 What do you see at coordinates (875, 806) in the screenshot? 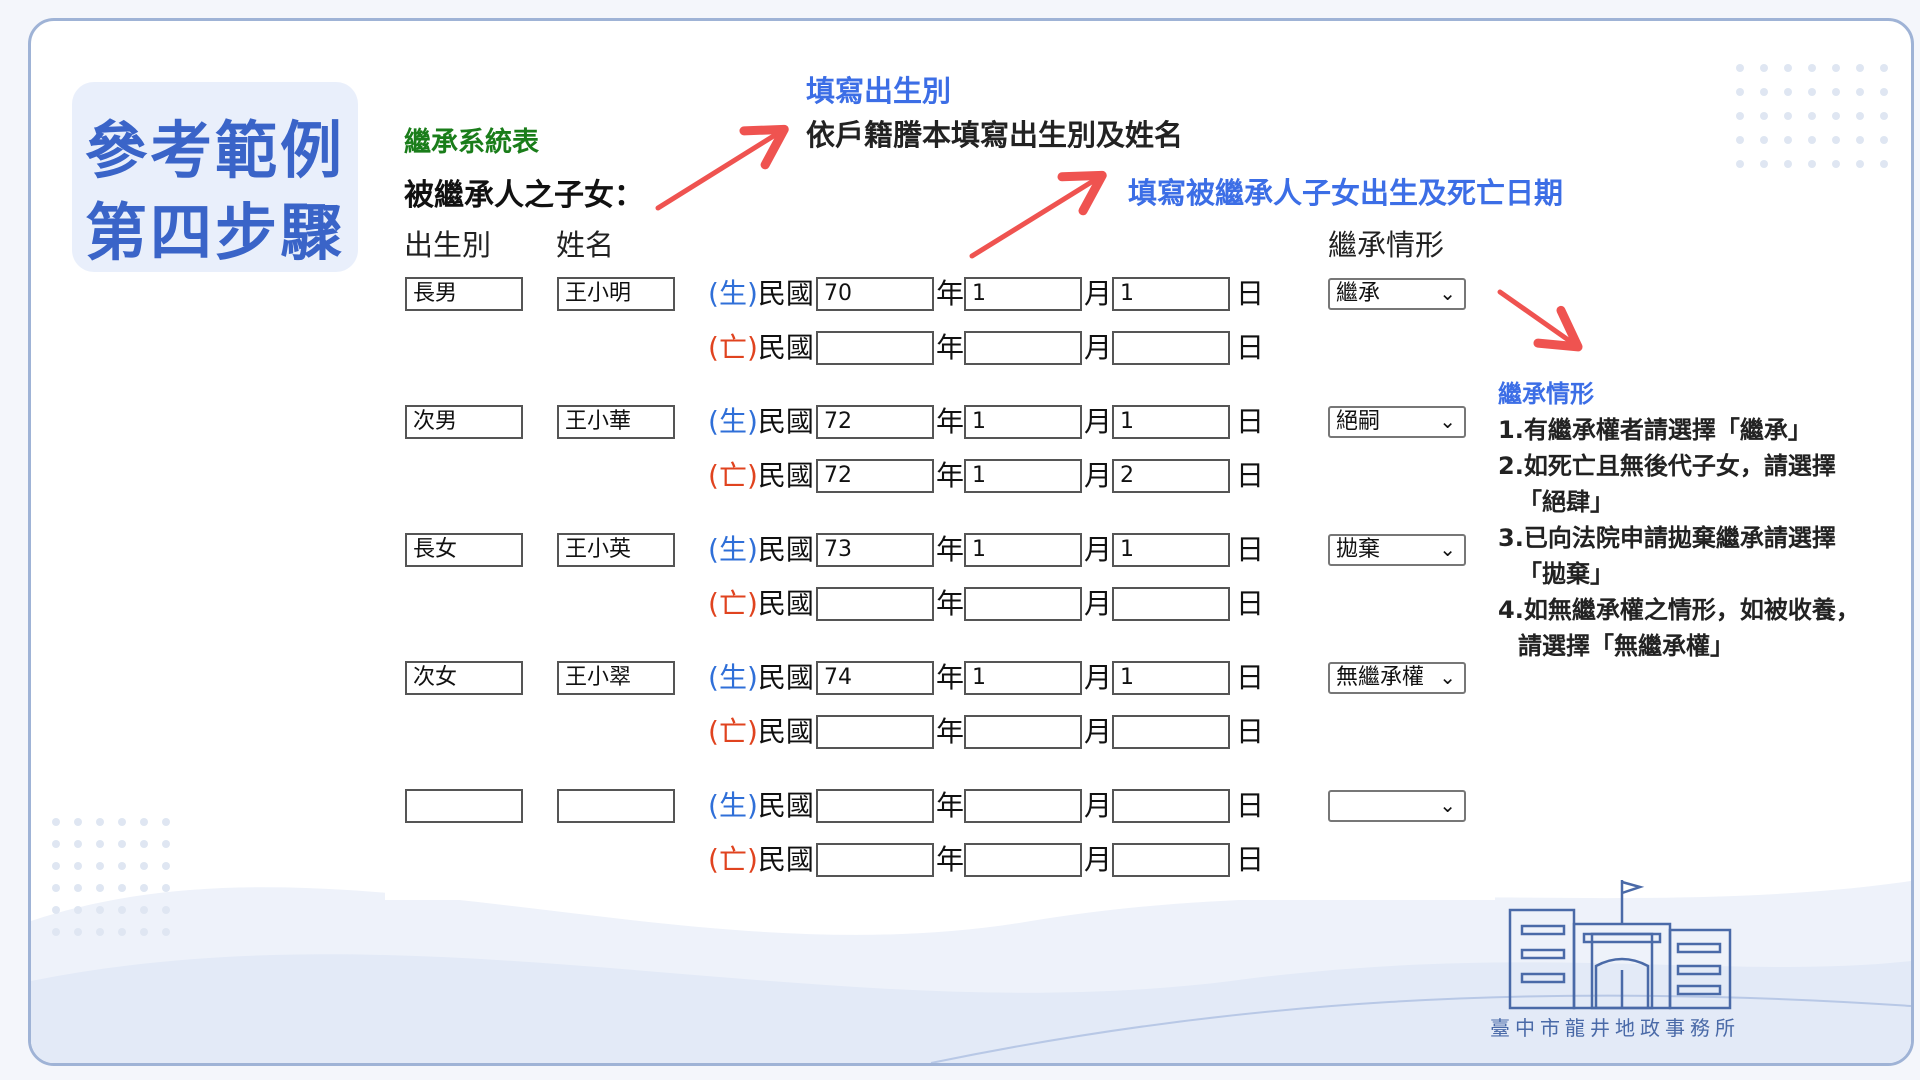
I see `birth-year-input` at bounding box center [875, 806].